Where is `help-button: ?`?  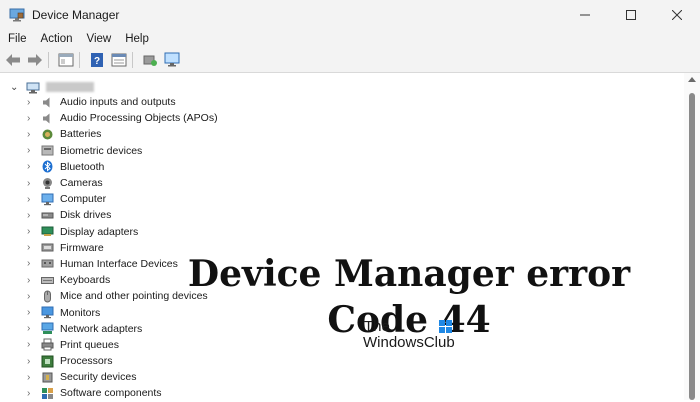
help-button: ? is located at coordinates (97, 60).